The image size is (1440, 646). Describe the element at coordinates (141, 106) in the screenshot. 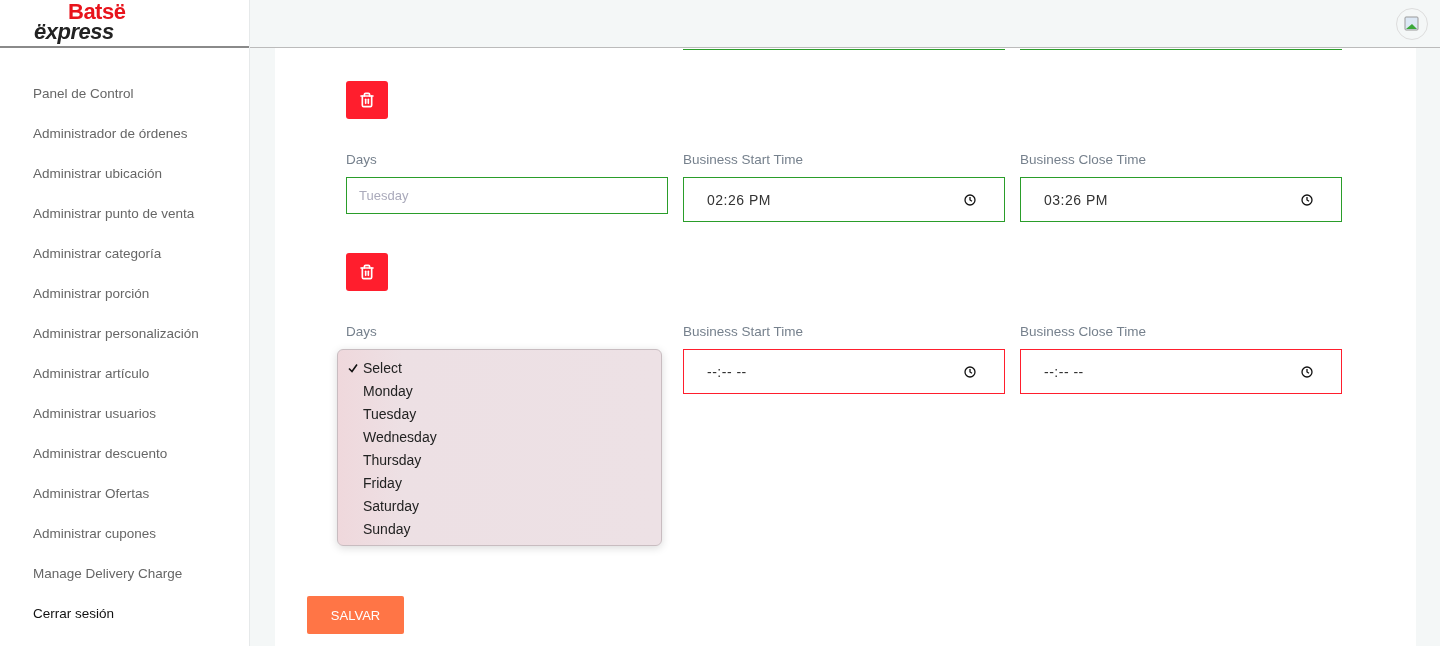

I see `sidebar-item: Panel de Control` at that location.